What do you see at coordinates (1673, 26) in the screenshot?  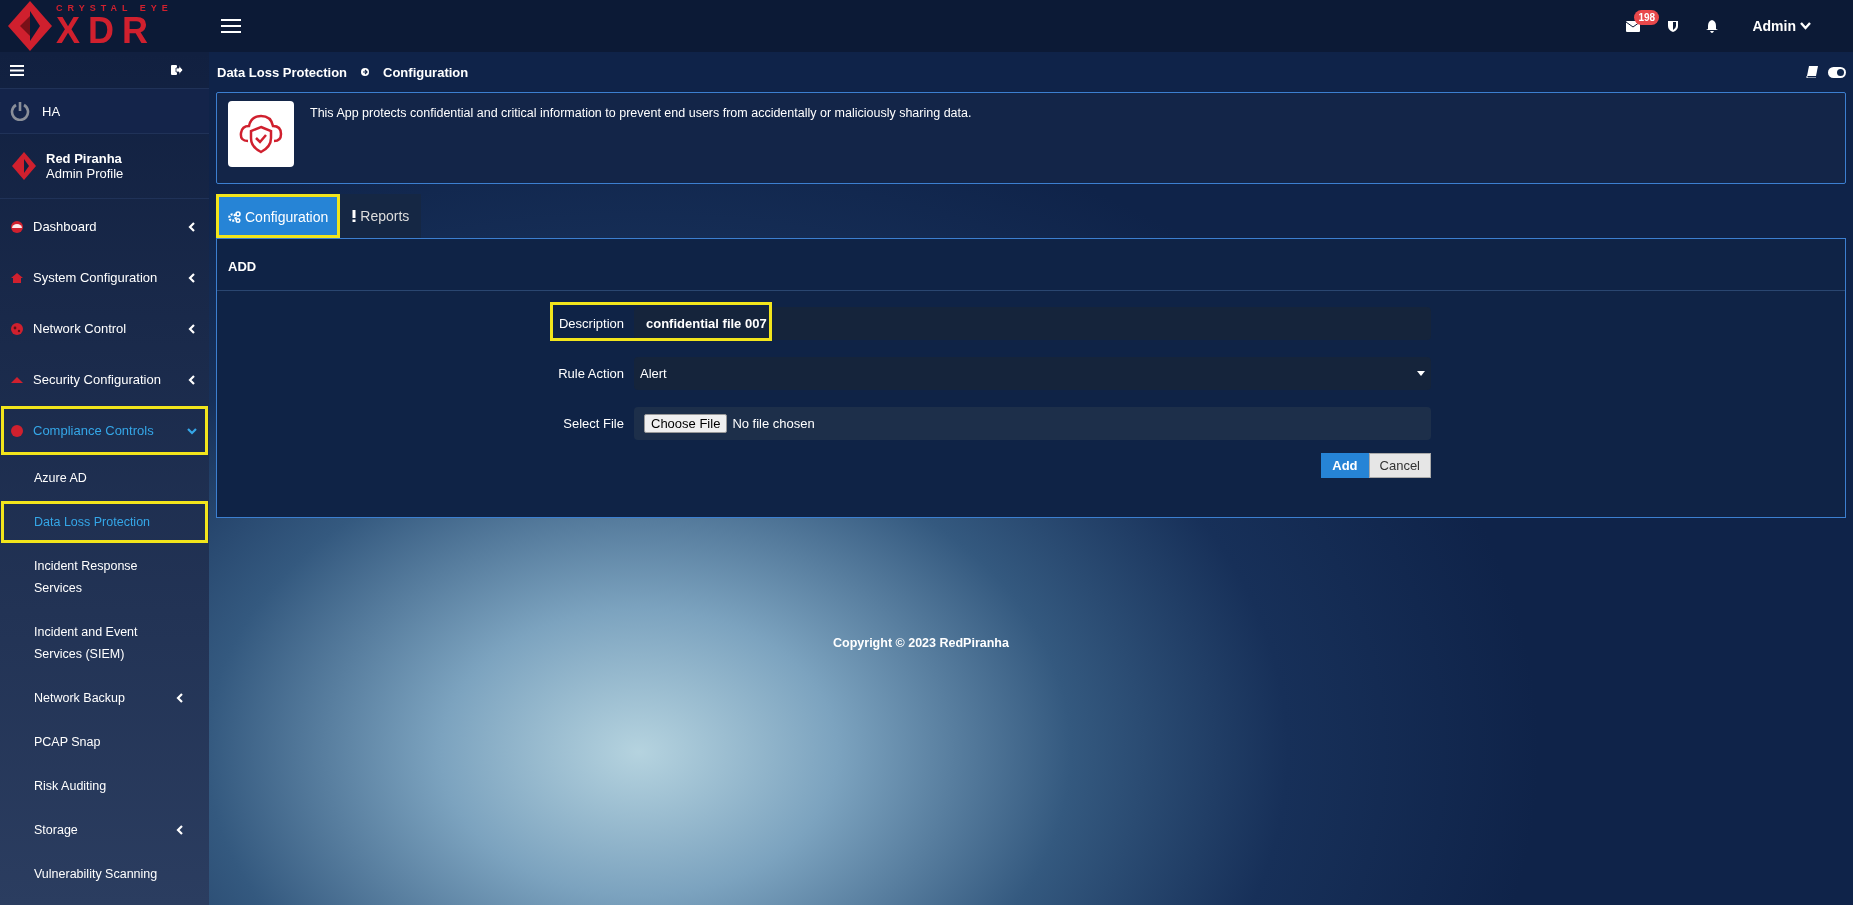 I see `shield-icon` at bounding box center [1673, 26].